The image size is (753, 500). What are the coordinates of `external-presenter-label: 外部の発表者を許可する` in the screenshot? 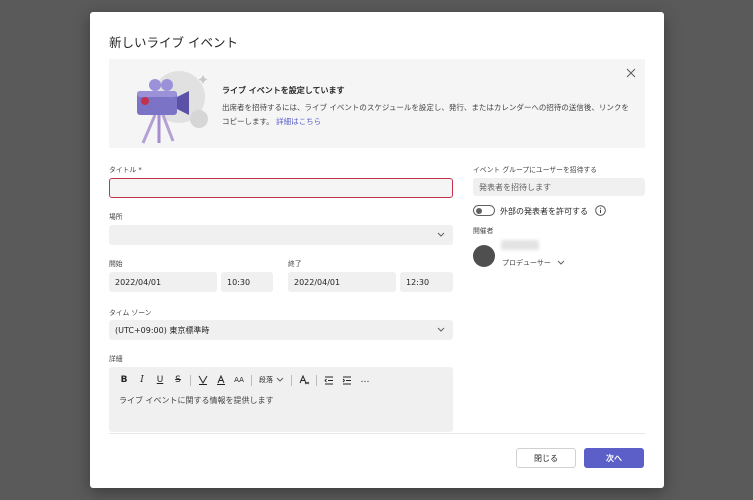 It's located at (544, 211).